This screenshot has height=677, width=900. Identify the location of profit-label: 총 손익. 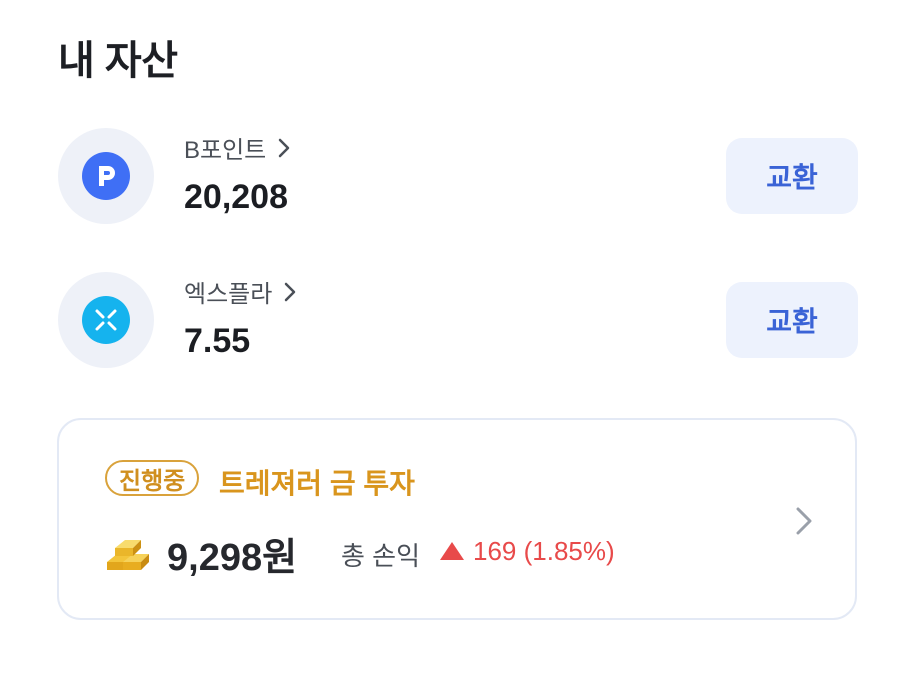
(380, 556).